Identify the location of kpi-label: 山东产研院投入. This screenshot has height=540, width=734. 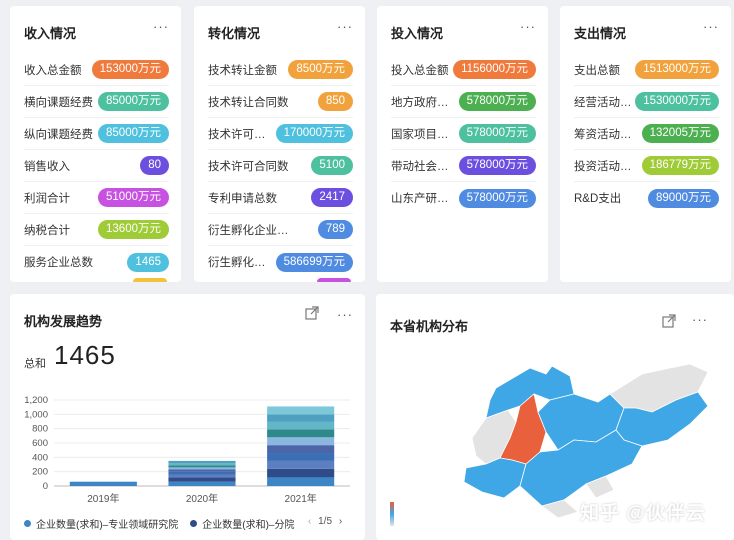
(425, 199).